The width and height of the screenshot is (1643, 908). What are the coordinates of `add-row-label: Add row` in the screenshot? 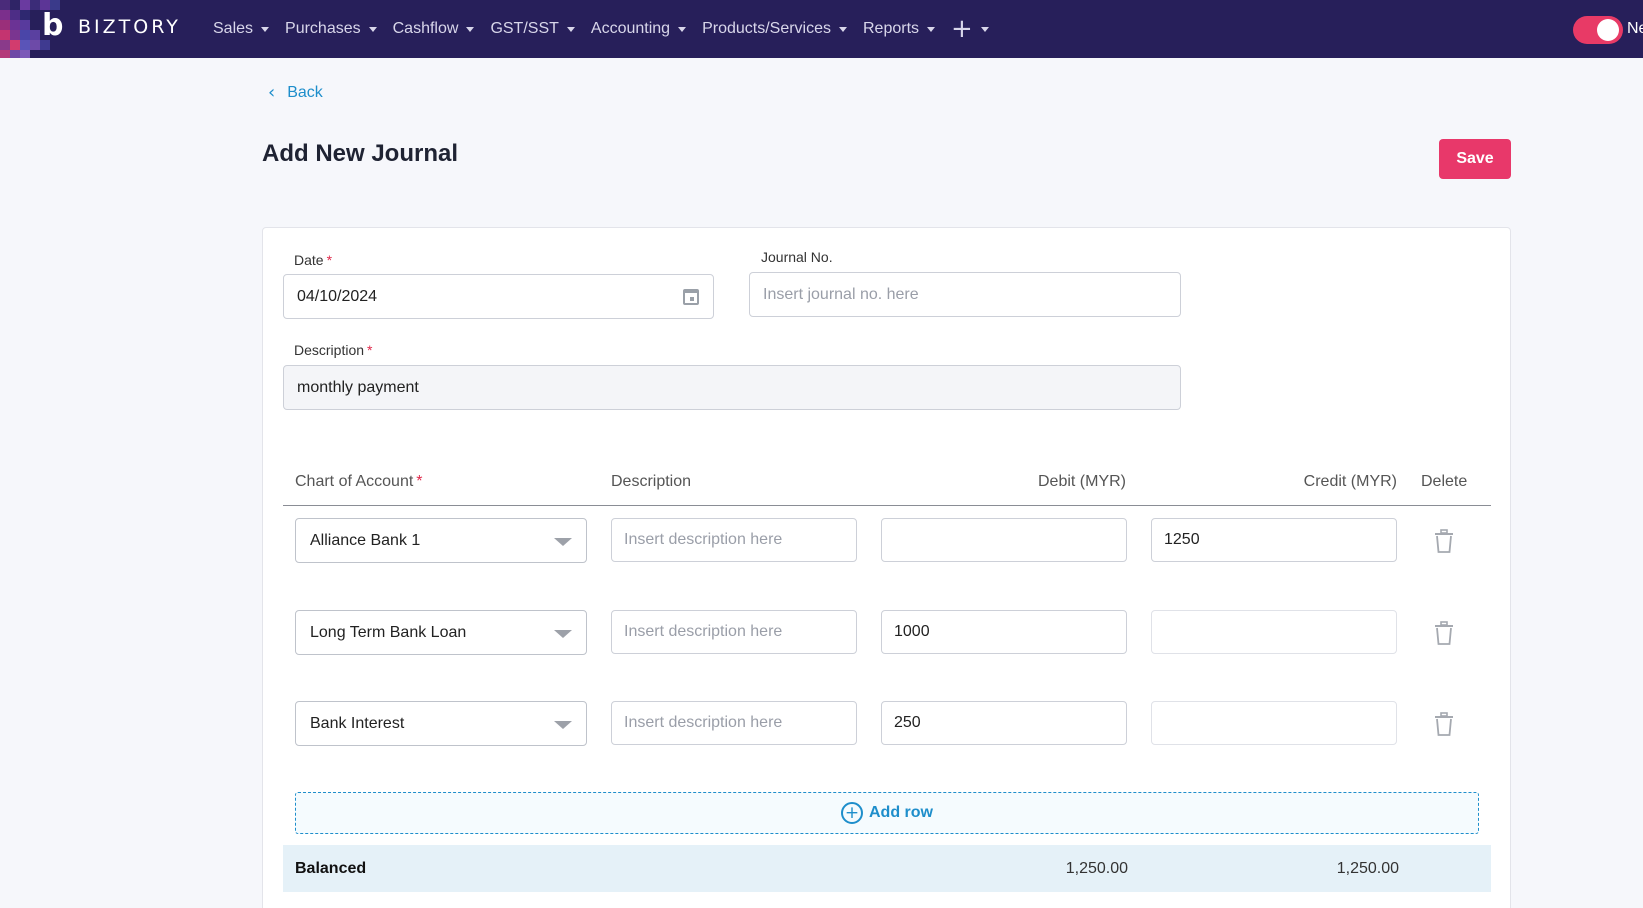 It's located at (901, 812).